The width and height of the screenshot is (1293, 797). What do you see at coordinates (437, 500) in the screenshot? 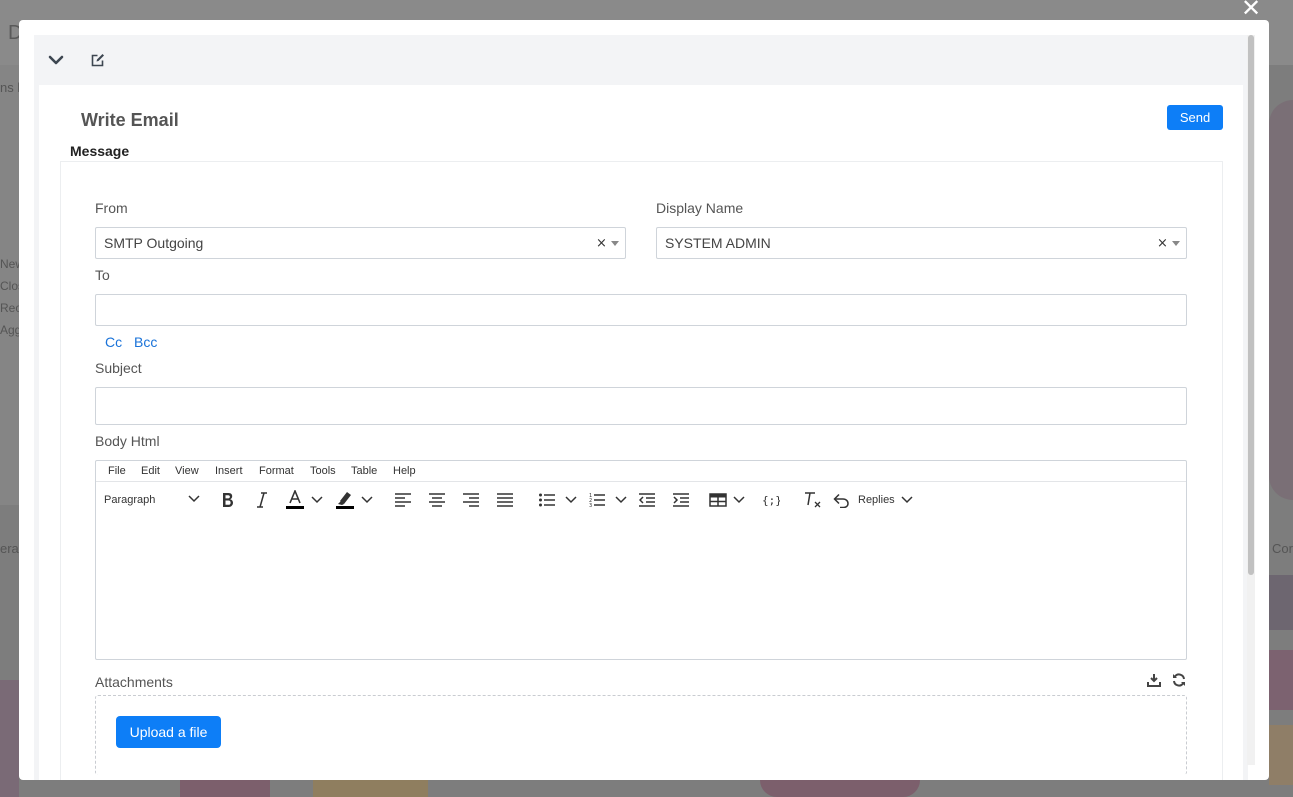
I see `align-center-icon` at bounding box center [437, 500].